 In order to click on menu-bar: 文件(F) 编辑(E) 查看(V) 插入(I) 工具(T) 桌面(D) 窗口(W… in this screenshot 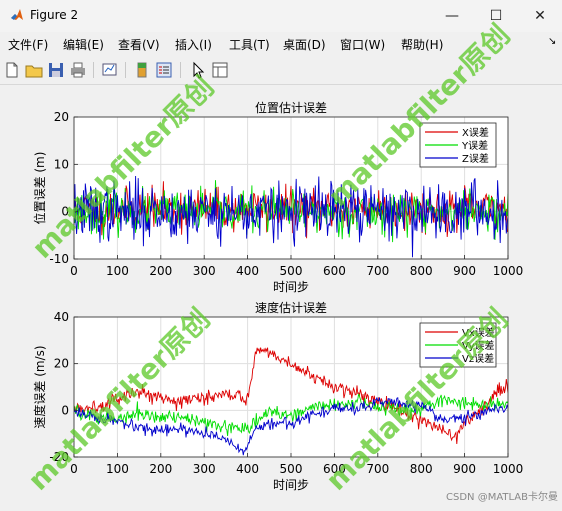, I will do `click(281, 44)`.